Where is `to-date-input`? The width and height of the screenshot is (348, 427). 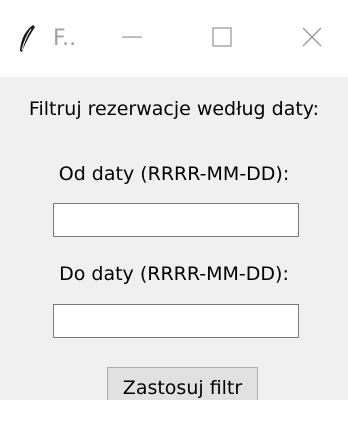 to-date-input is located at coordinates (176, 321).